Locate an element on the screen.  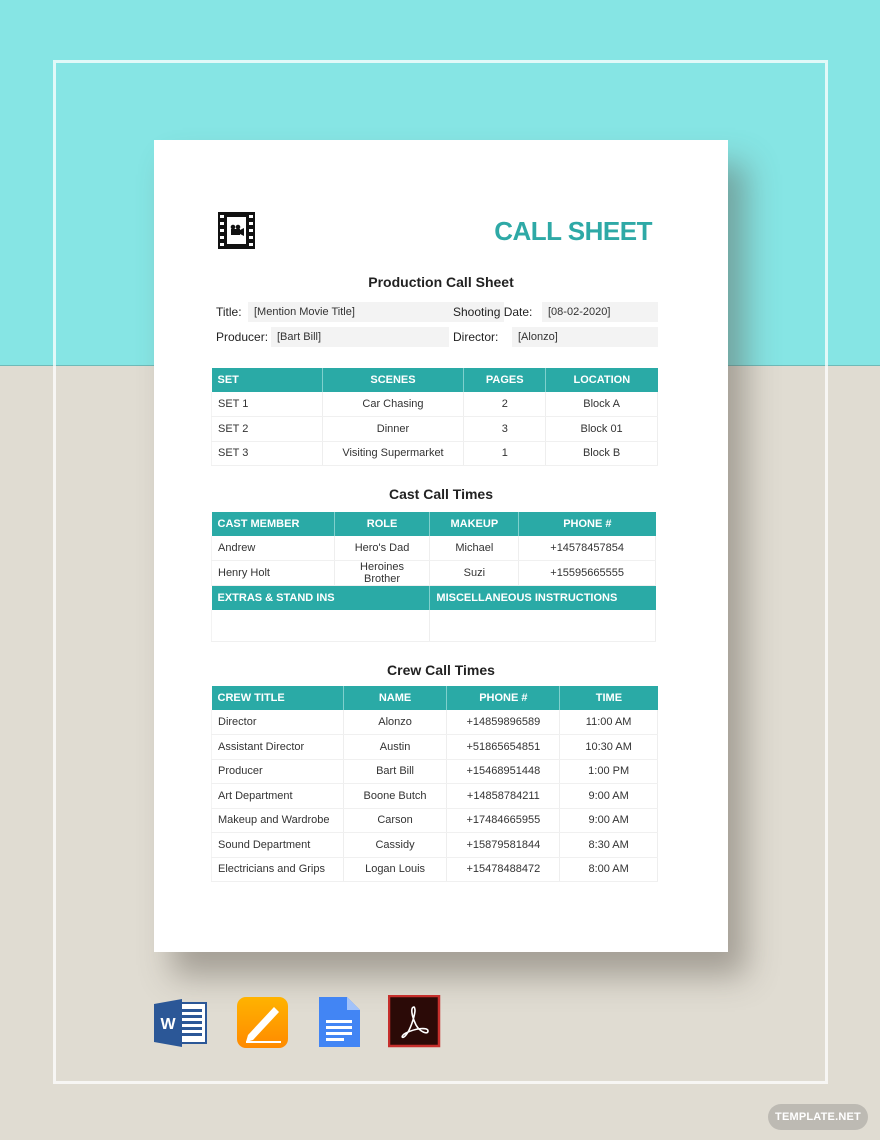
column-header: SCENES is located at coordinates (393, 380).